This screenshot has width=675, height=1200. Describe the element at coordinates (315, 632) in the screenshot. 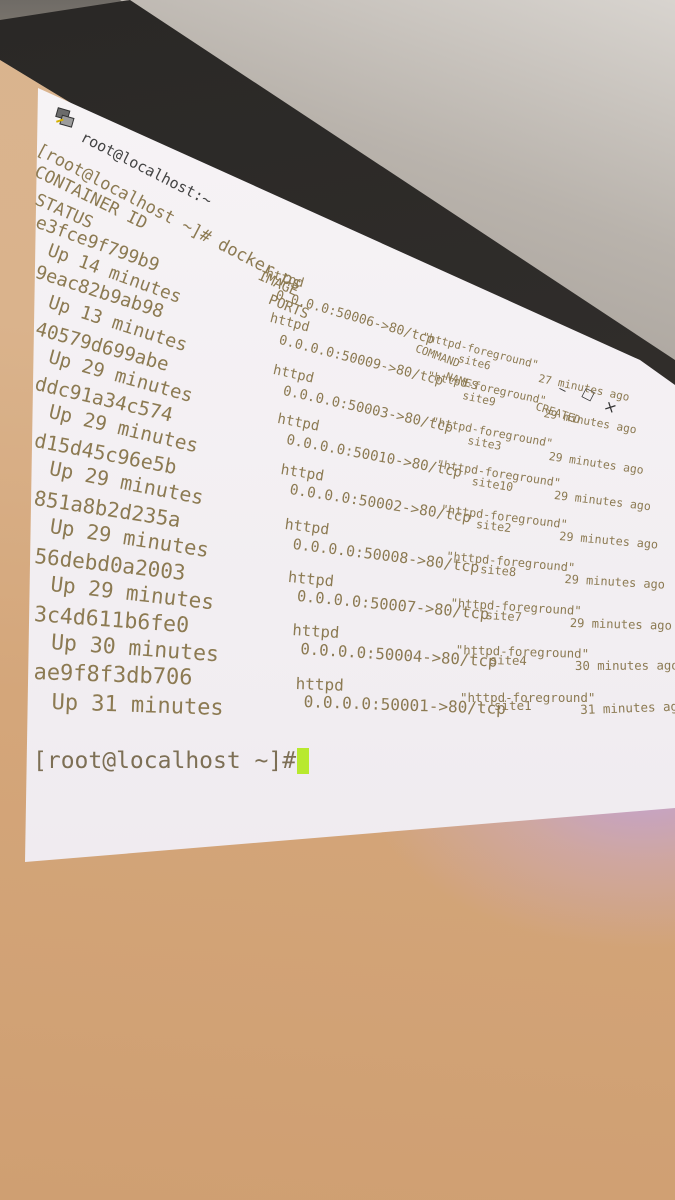

I see `container-image: httpd` at that location.